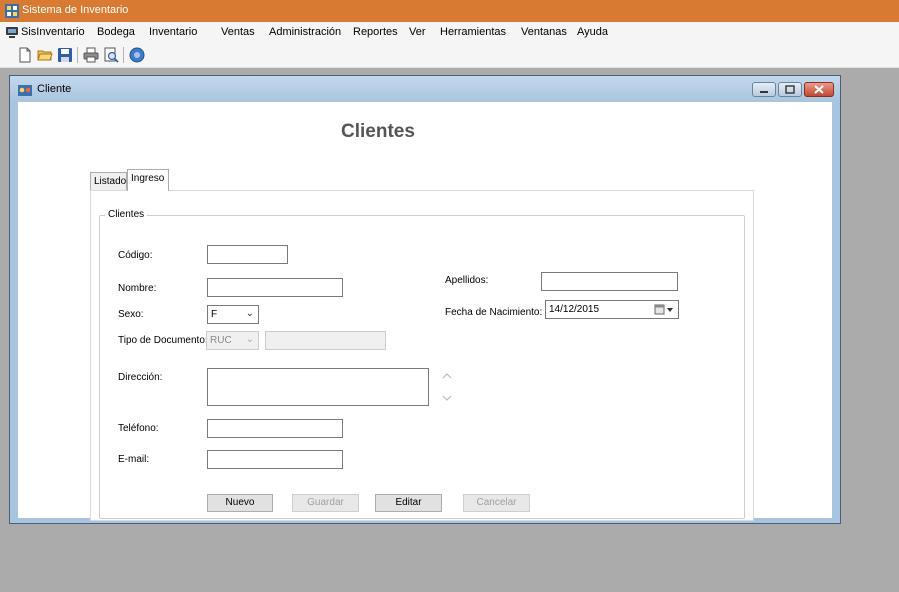  Describe the element at coordinates (233, 314) in the screenshot. I see `sexo-select: F ⌄` at that location.